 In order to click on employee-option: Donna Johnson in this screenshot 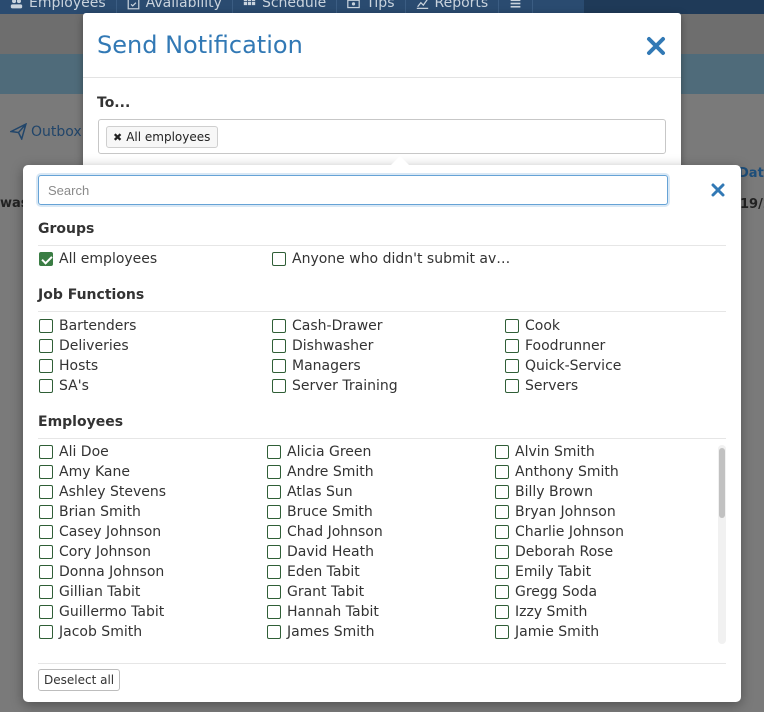, I will do `click(101, 572)`.